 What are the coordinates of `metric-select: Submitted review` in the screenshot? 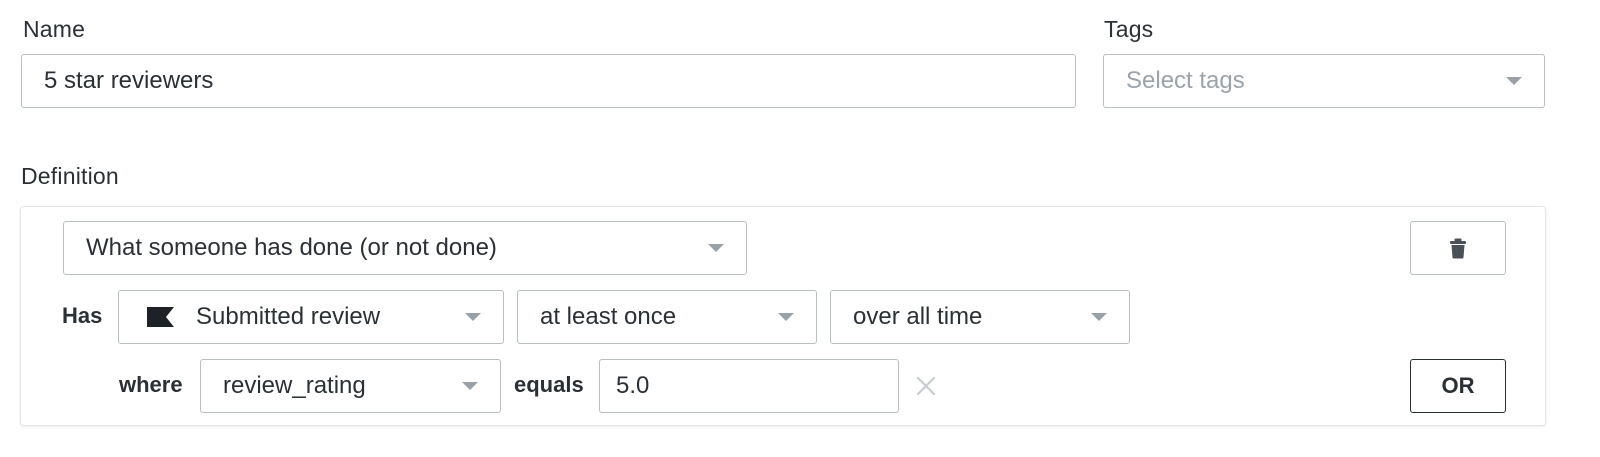 It's located at (311, 317).